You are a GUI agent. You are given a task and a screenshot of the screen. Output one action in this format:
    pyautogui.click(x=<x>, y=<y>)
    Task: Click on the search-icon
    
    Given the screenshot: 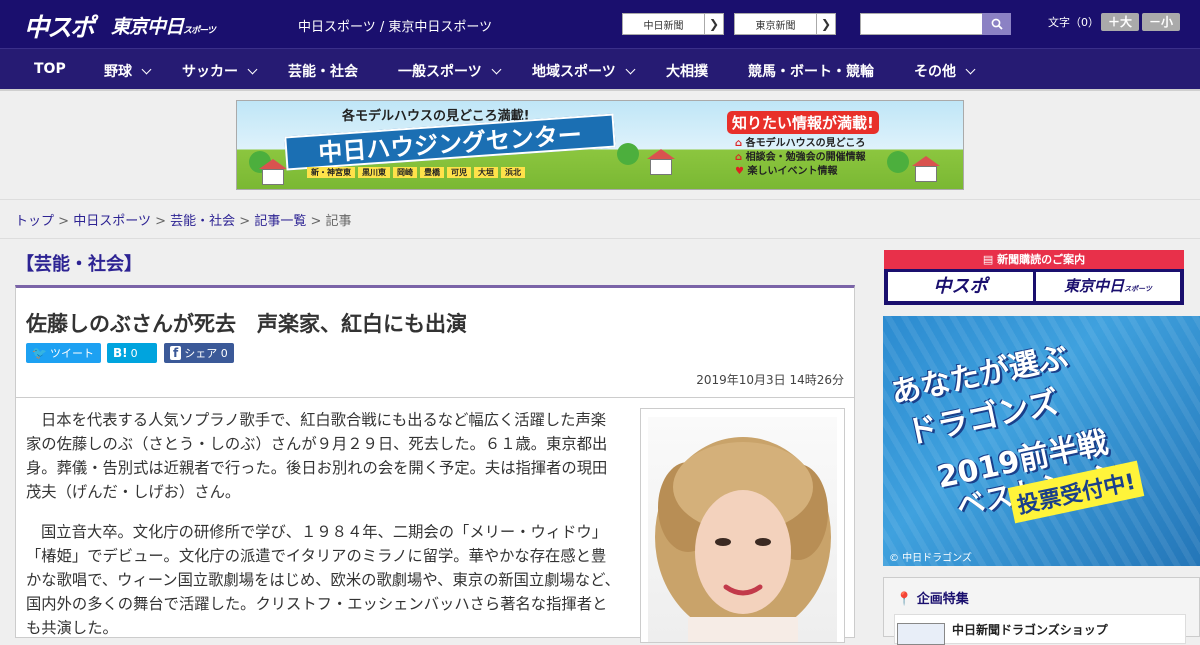 What is the action you would take?
    pyautogui.click(x=997, y=24)
    